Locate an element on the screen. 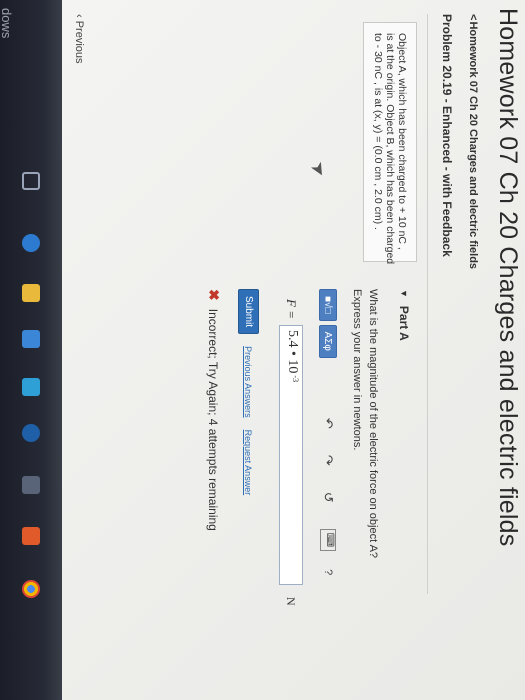 This screenshot has height=700, width=525. office-icon is located at coordinates (31, 536).